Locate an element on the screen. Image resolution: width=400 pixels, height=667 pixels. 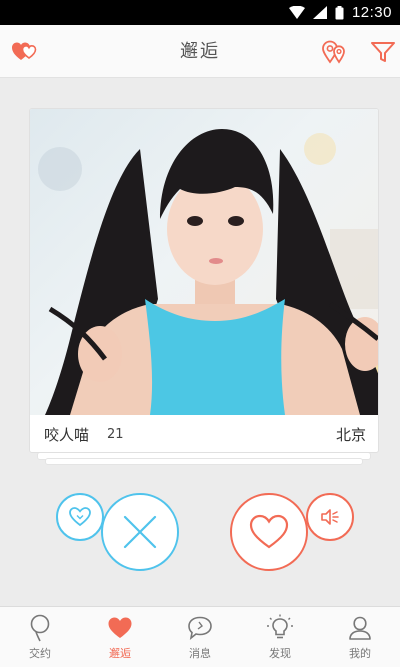
person-icon is located at coordinates (360, 628).